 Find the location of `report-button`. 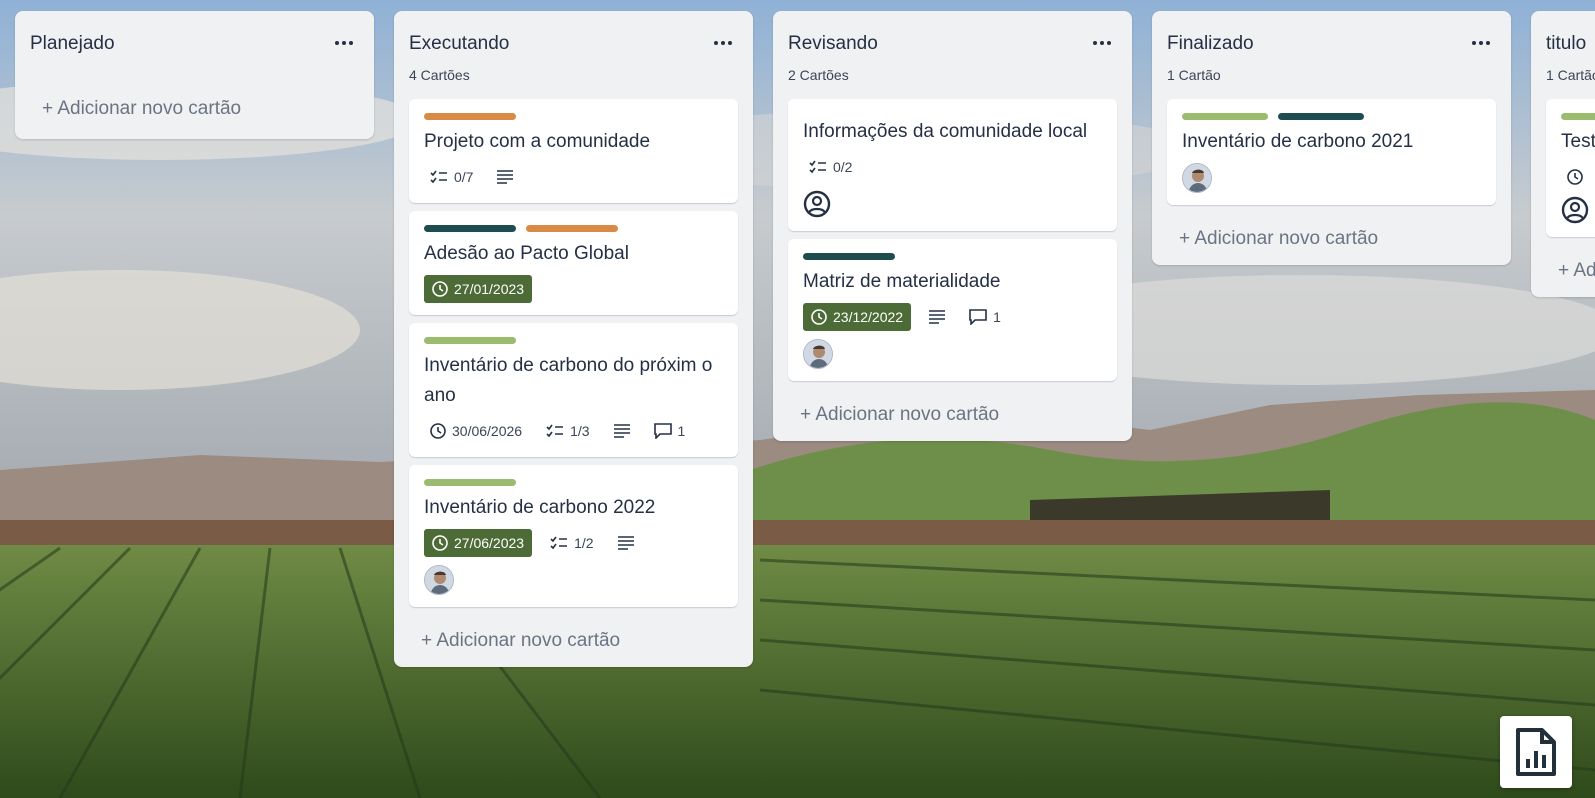

report-button is located at coordinates (1536, 752).